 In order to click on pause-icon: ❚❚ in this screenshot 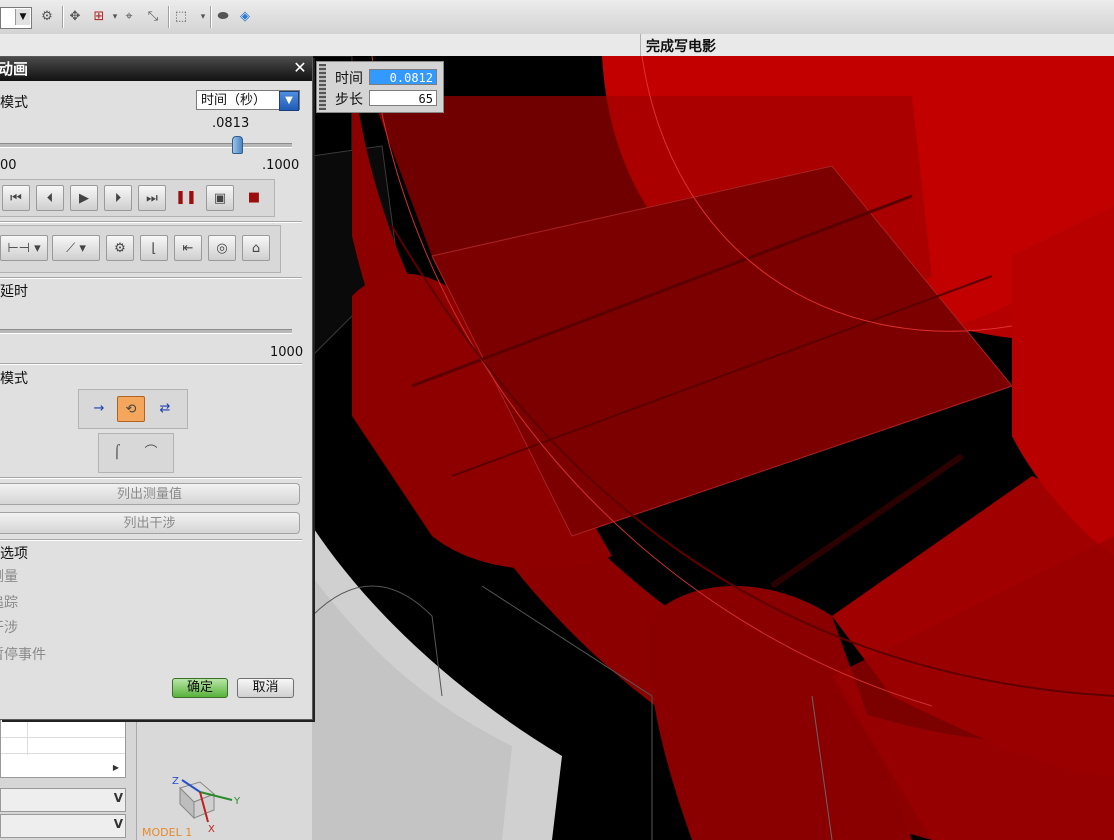, I will do `click(186, 198)`.